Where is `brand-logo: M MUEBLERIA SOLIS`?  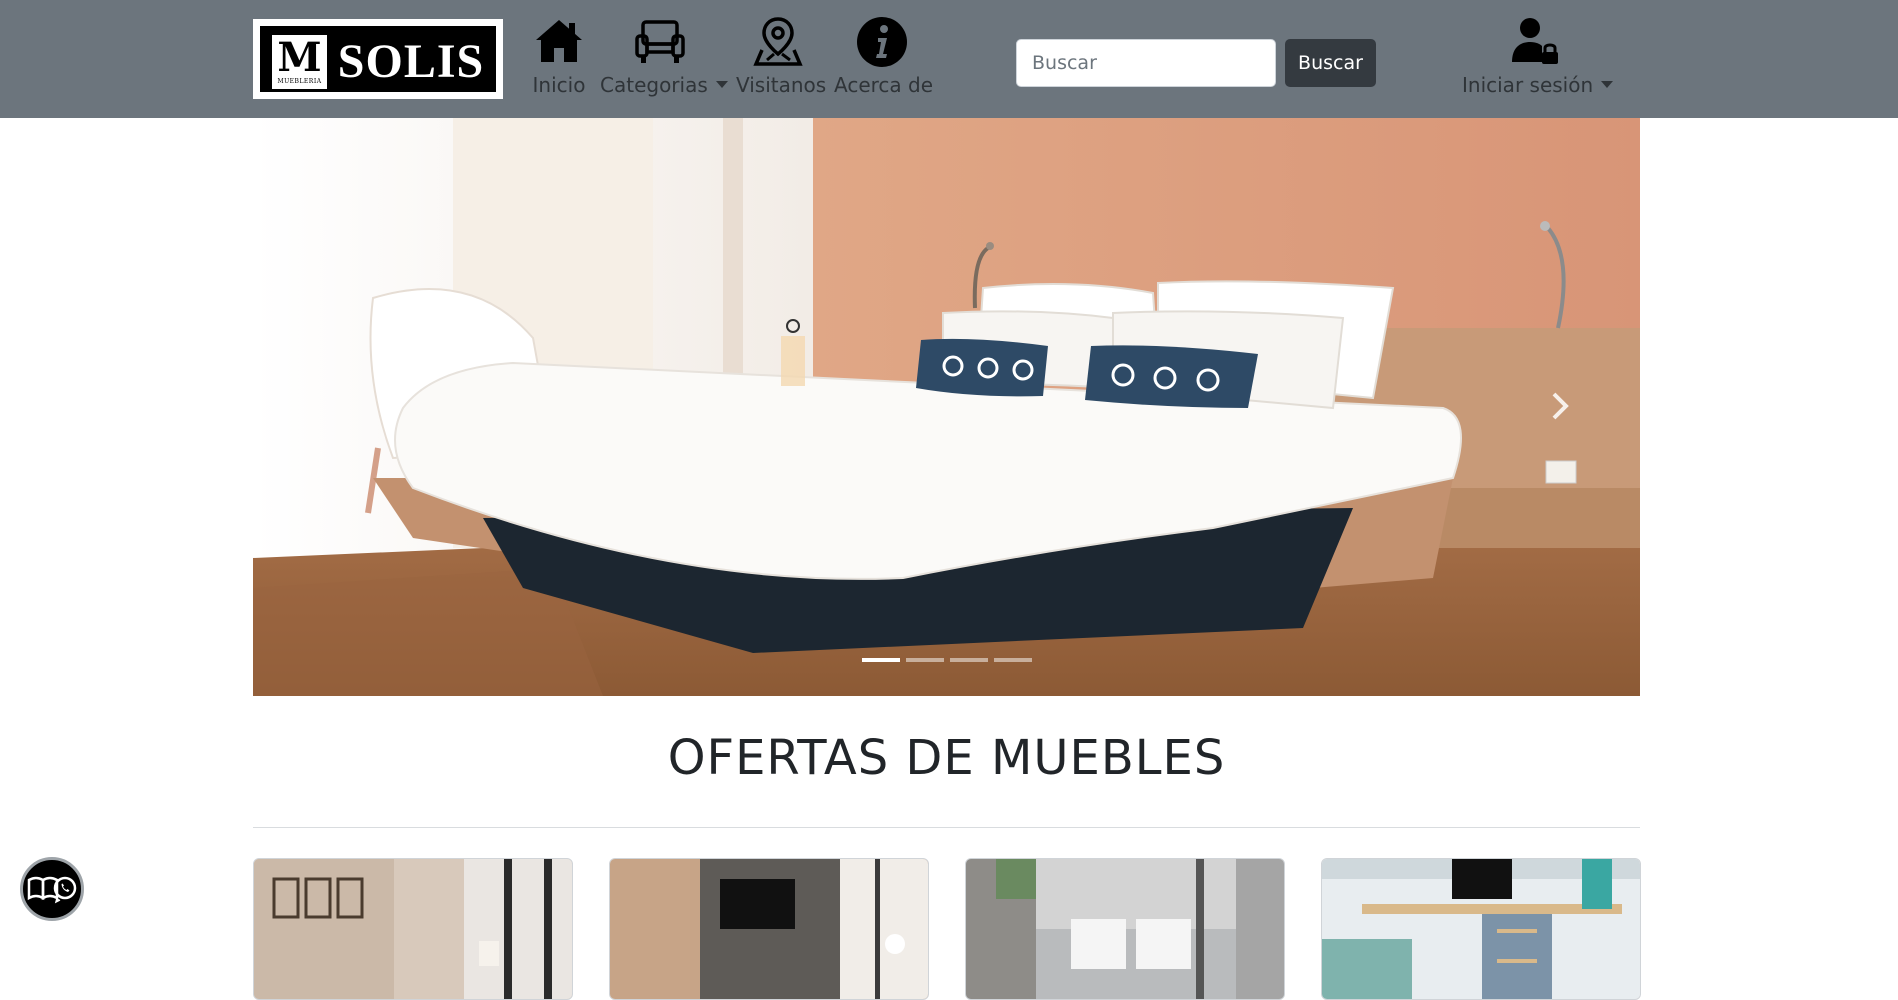
brand-logo: M MUEBLERIA SOLIS is located at coordinates (378, 59).